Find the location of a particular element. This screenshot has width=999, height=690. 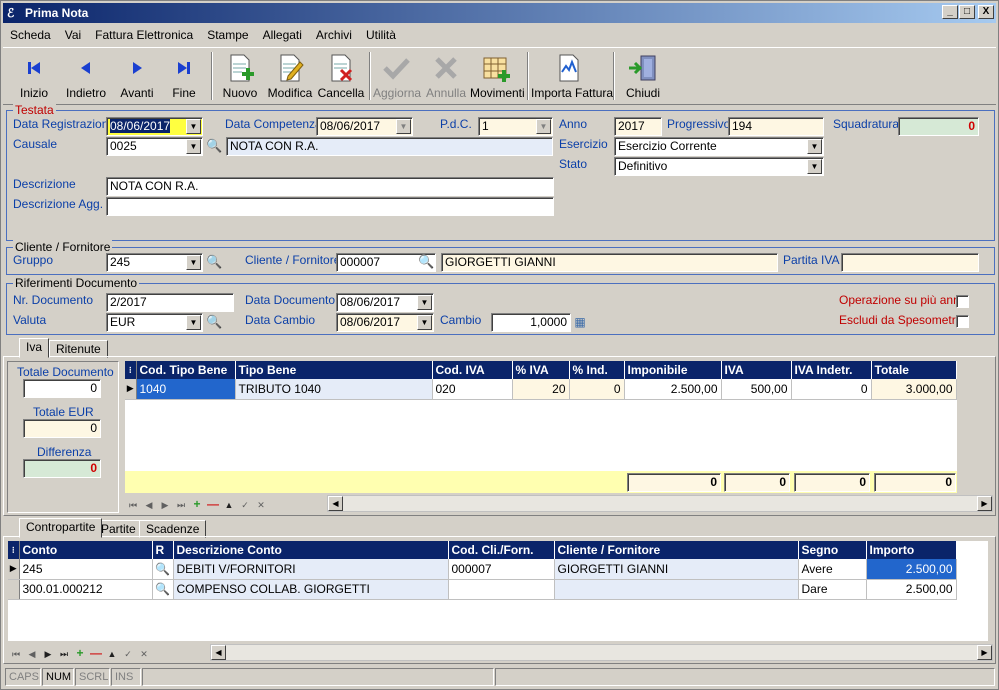

cell-iva: 500,00 is located at coordinates (756, 389).